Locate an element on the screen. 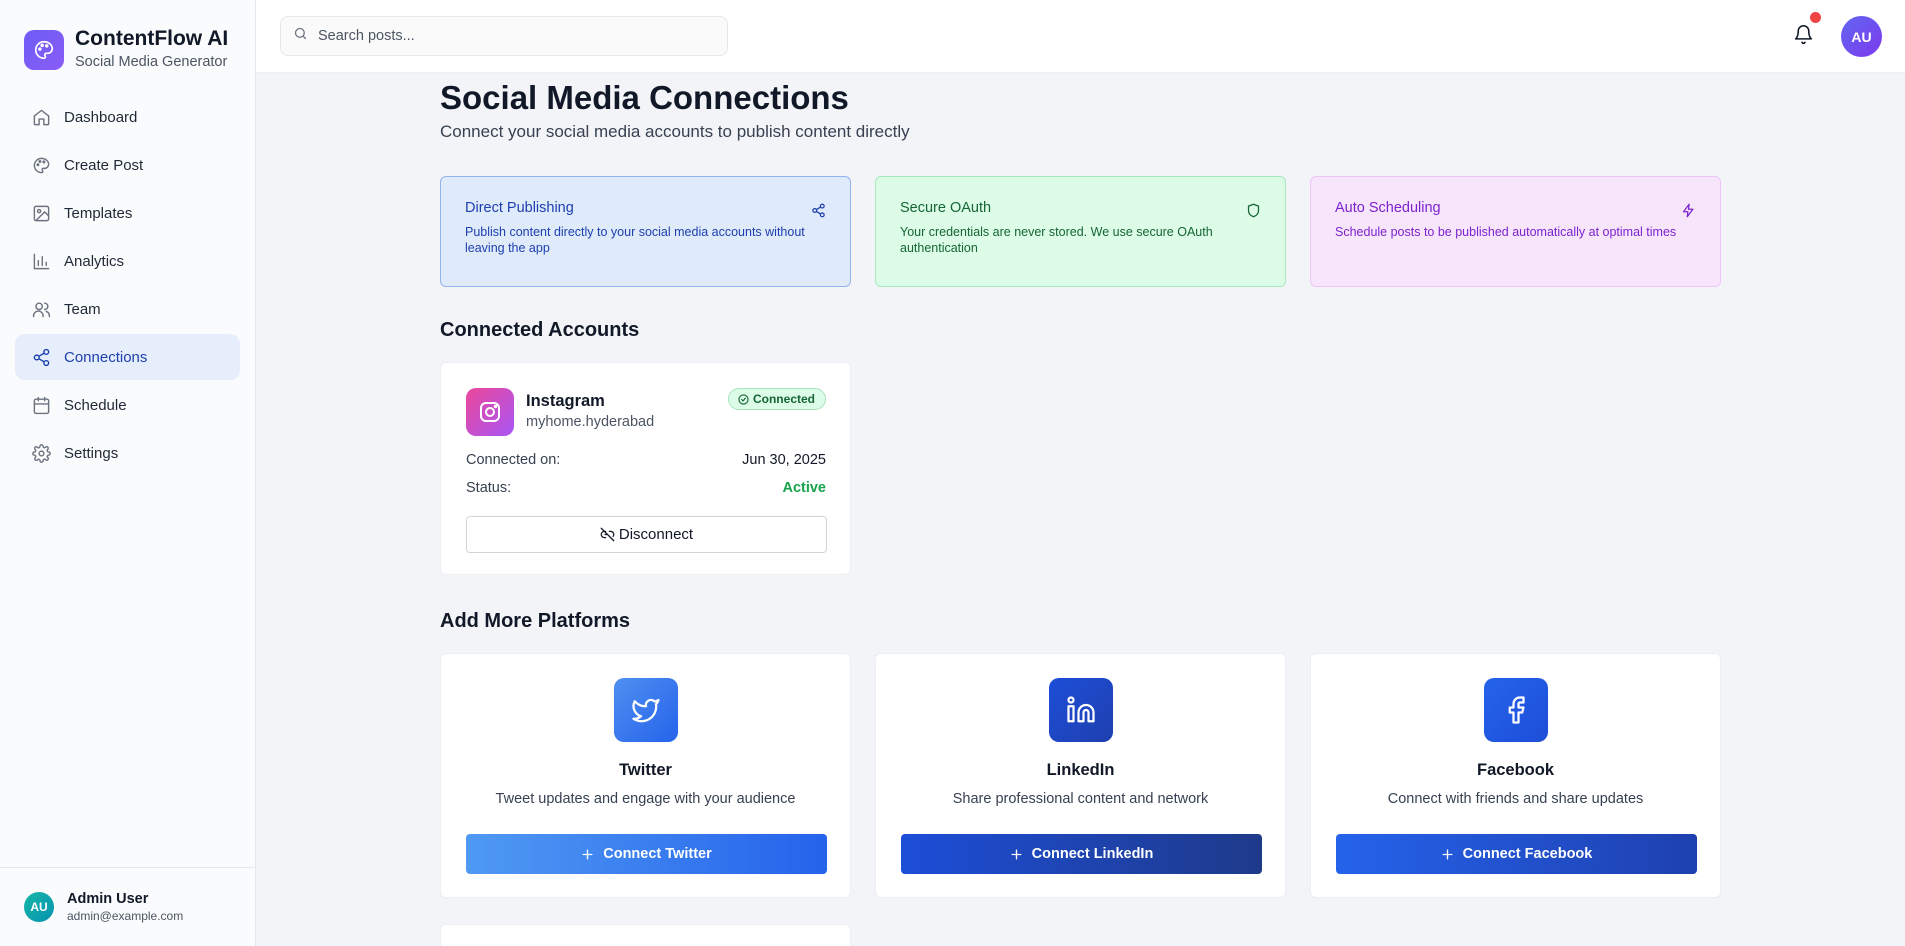 The width and height of the screenshot is (1905, 946). brand: ContentFlow AI Social Media Generator is located at coordinates (126, 49).